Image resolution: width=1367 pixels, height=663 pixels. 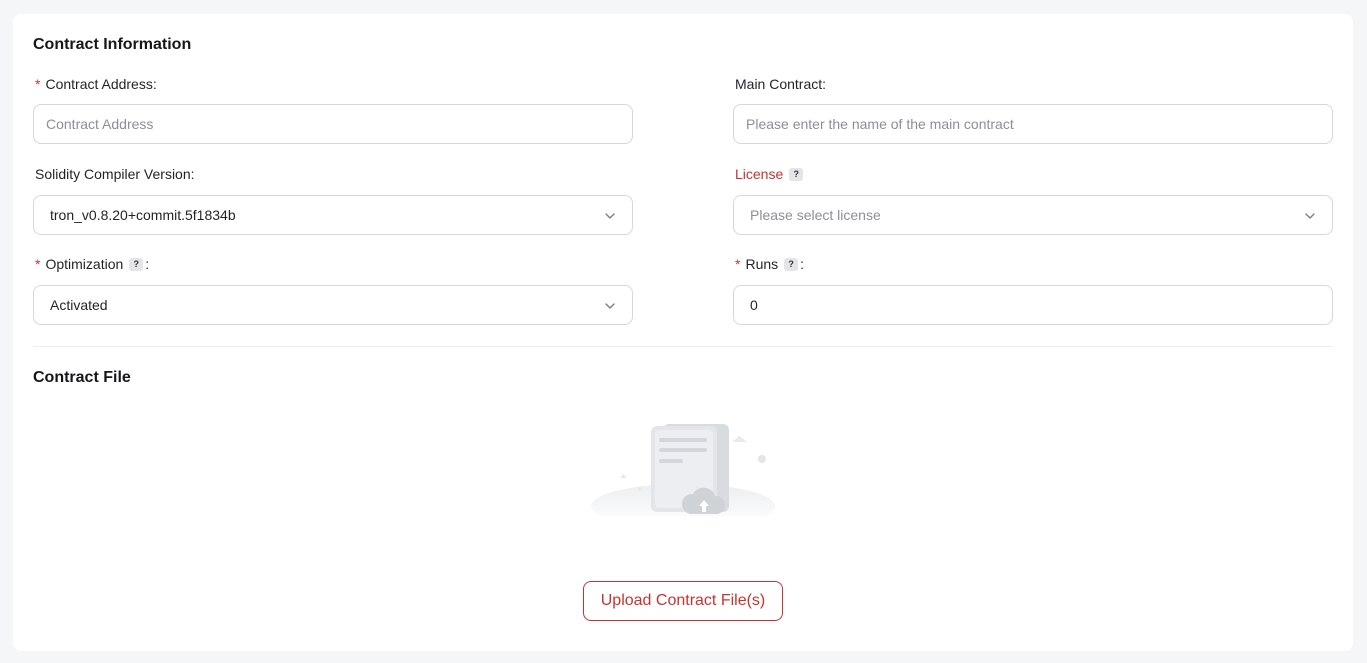 I want to click on optimization-label: * Optimization ? :, so click(x=92, y=264).